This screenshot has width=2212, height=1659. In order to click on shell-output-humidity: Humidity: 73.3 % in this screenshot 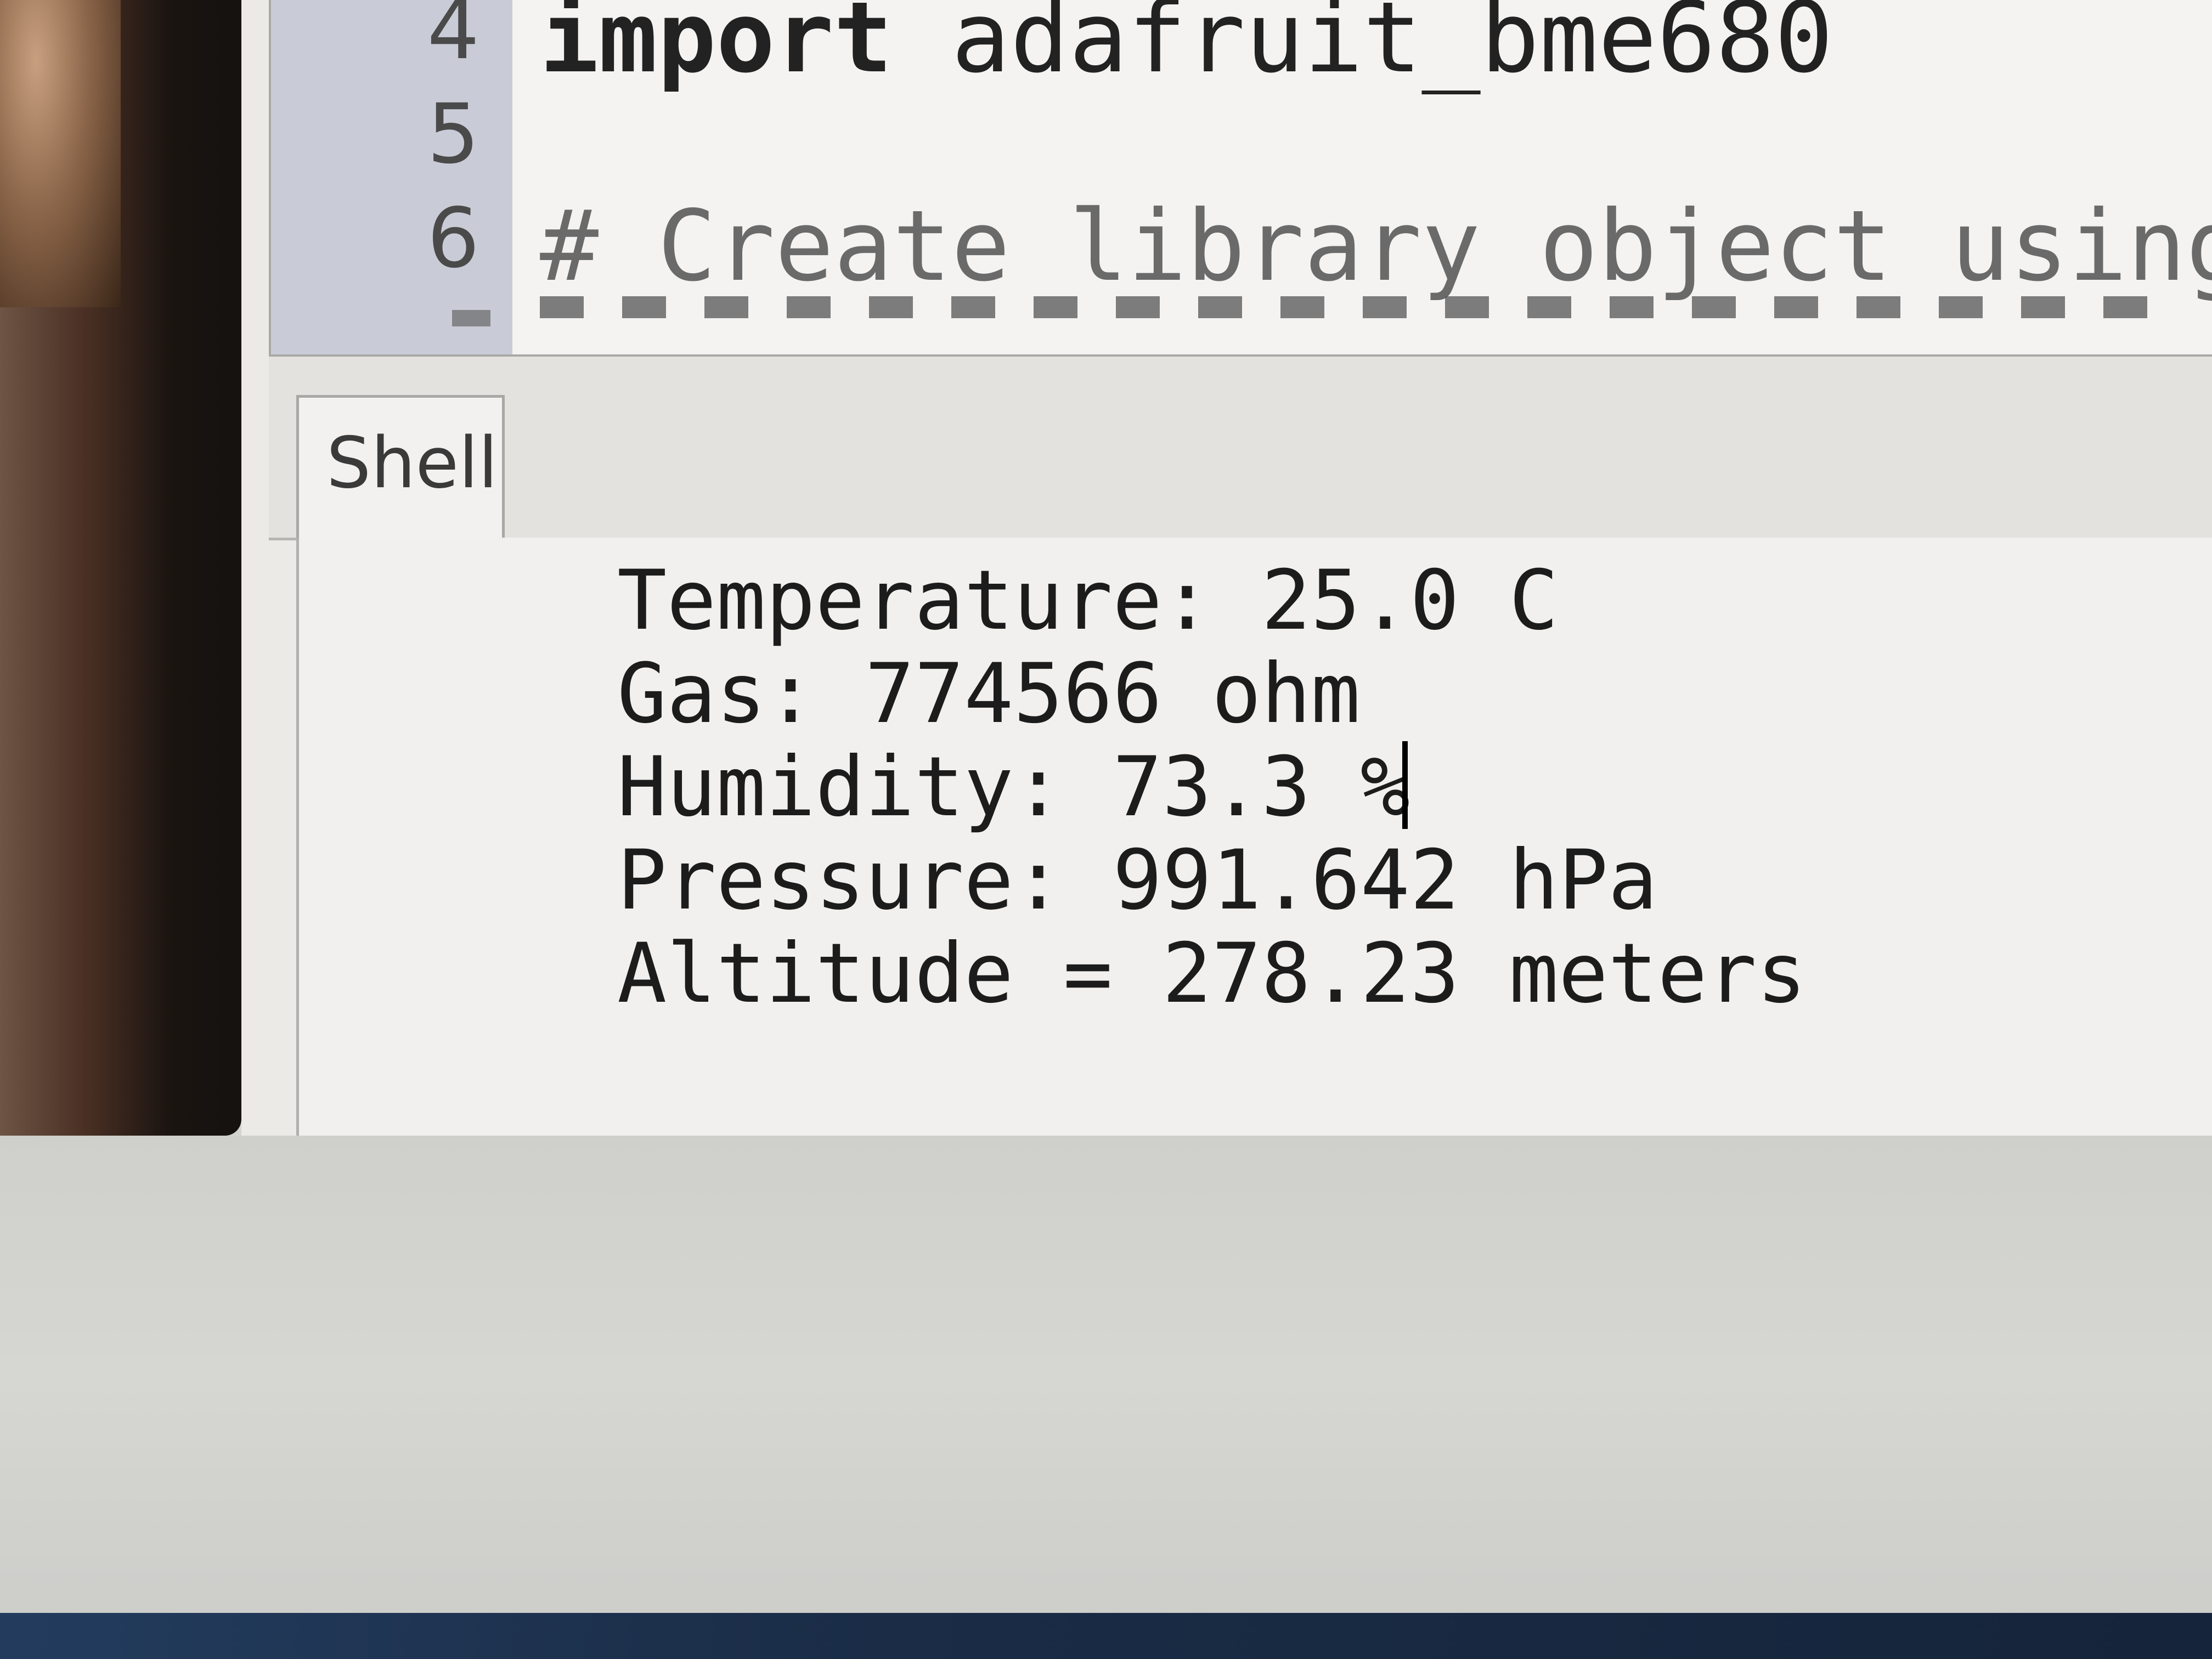, I will do `click(1014, 787)`.